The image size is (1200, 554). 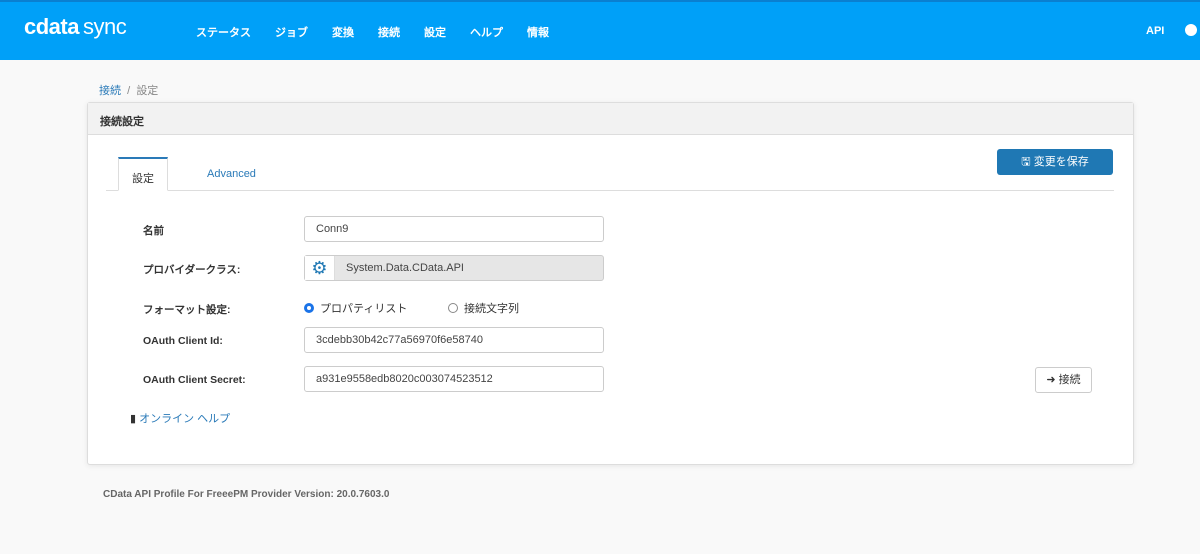 I want to click on nav-connections: 接続, so click(x=389, y=32).